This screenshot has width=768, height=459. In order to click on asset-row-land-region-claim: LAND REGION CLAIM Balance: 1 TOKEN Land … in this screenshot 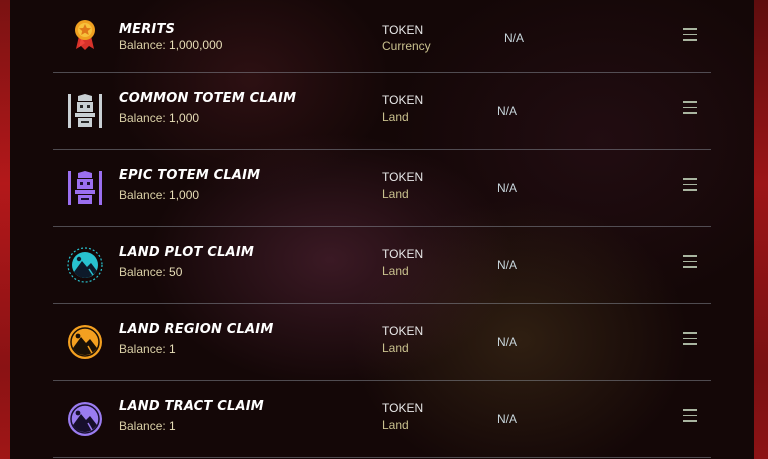, I will do `click(382, 342)`.